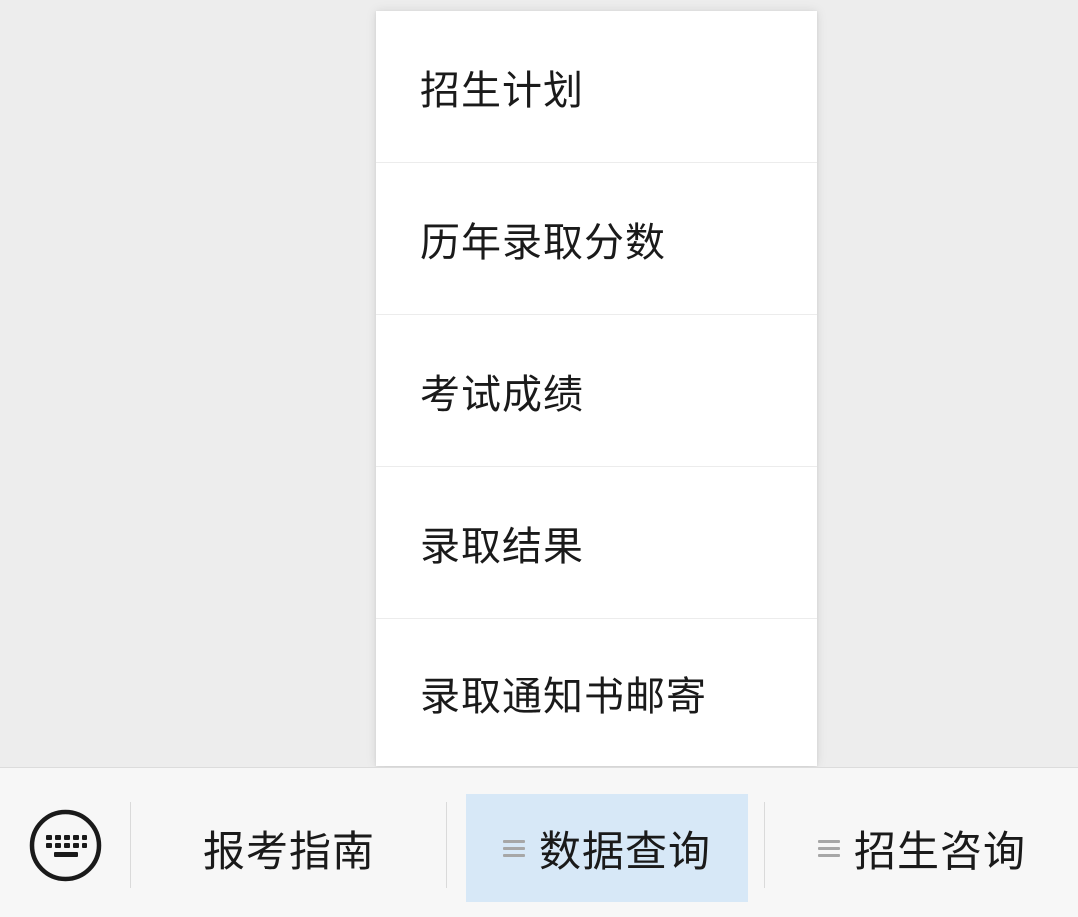 The height and width of the screenshot is (917, 1078). What do you see at coordinates (65, 845) in the screenshot?
I see `keyboard-icon` at bounding box center [65, 845].